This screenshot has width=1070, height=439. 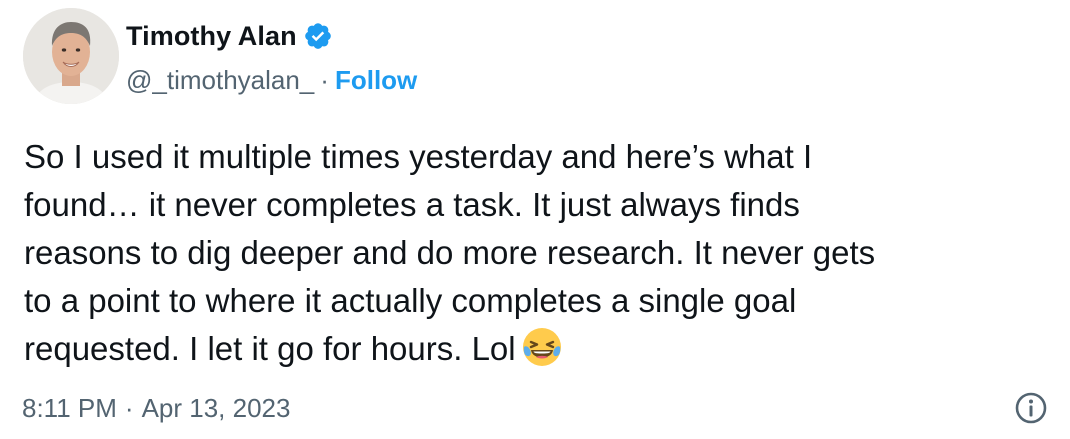 I want to click on handle-row: @_timothyalan_ · Follow, so click(x=271, y=80).